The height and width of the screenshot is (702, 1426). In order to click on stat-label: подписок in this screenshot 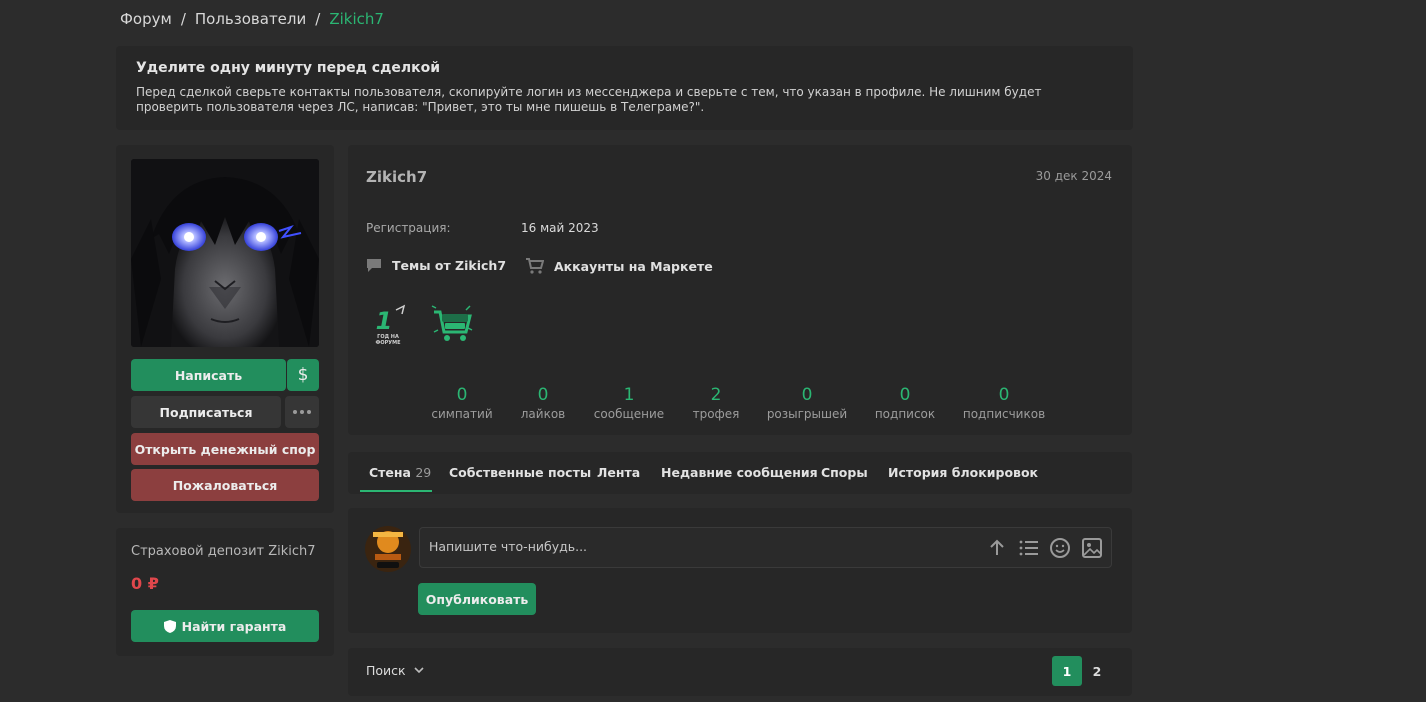, I will do `click(905, 414)`.